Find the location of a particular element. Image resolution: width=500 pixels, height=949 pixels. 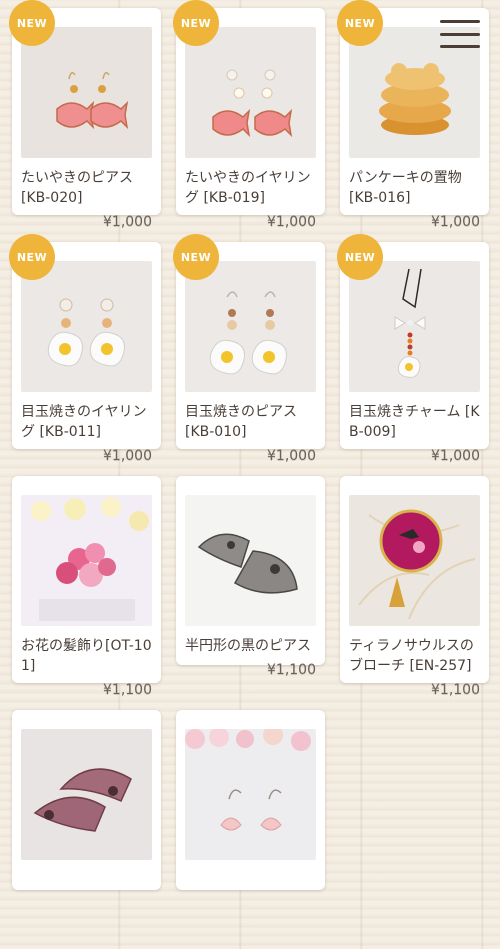

product-title: たいやきのピアス [KB-020] is located at coordinates (77, 188).